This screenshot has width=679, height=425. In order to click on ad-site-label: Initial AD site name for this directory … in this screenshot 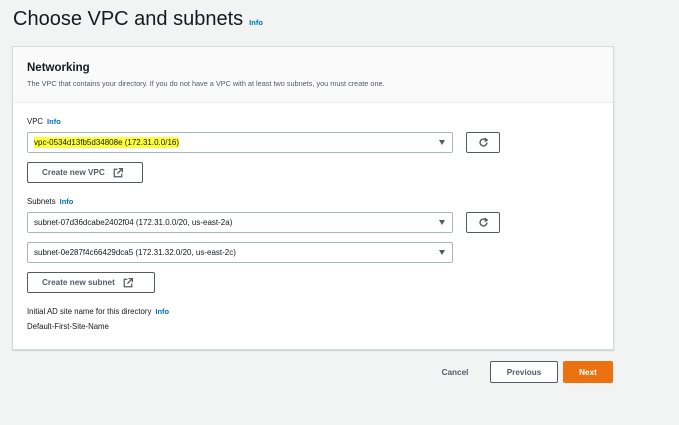, I will do `click(98, 311)`.